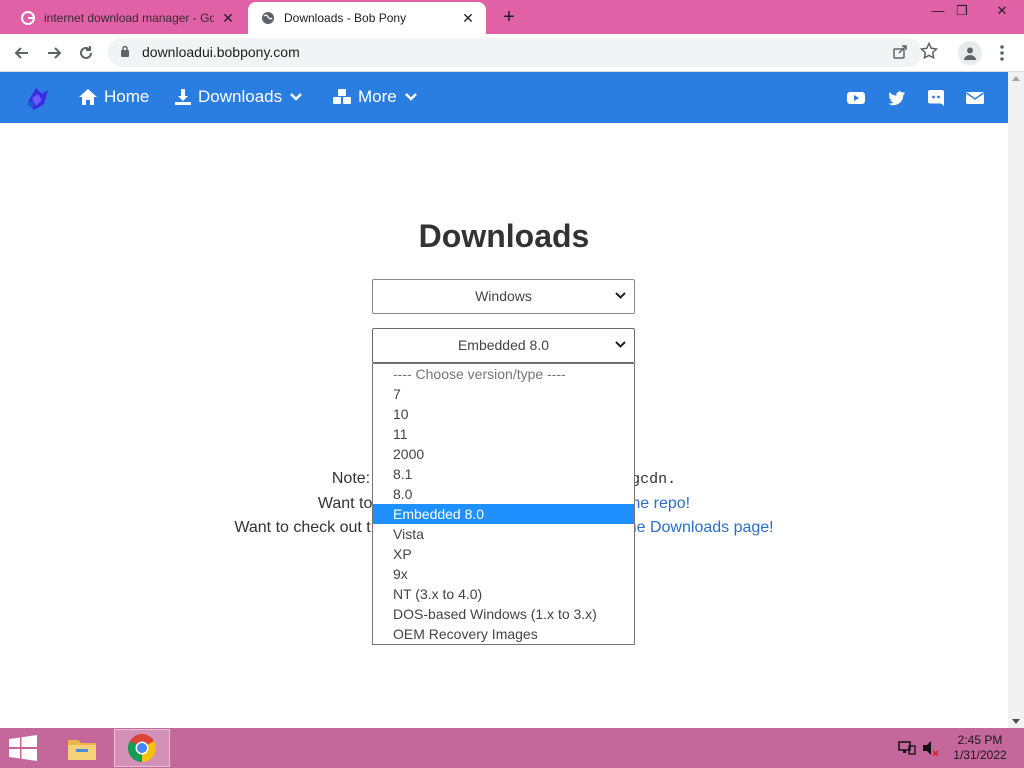 The image size is (1024, 768). Describe the element at coordinates (503, 454) in the screenshot. I see `dropdown-option: 2000` at that location.